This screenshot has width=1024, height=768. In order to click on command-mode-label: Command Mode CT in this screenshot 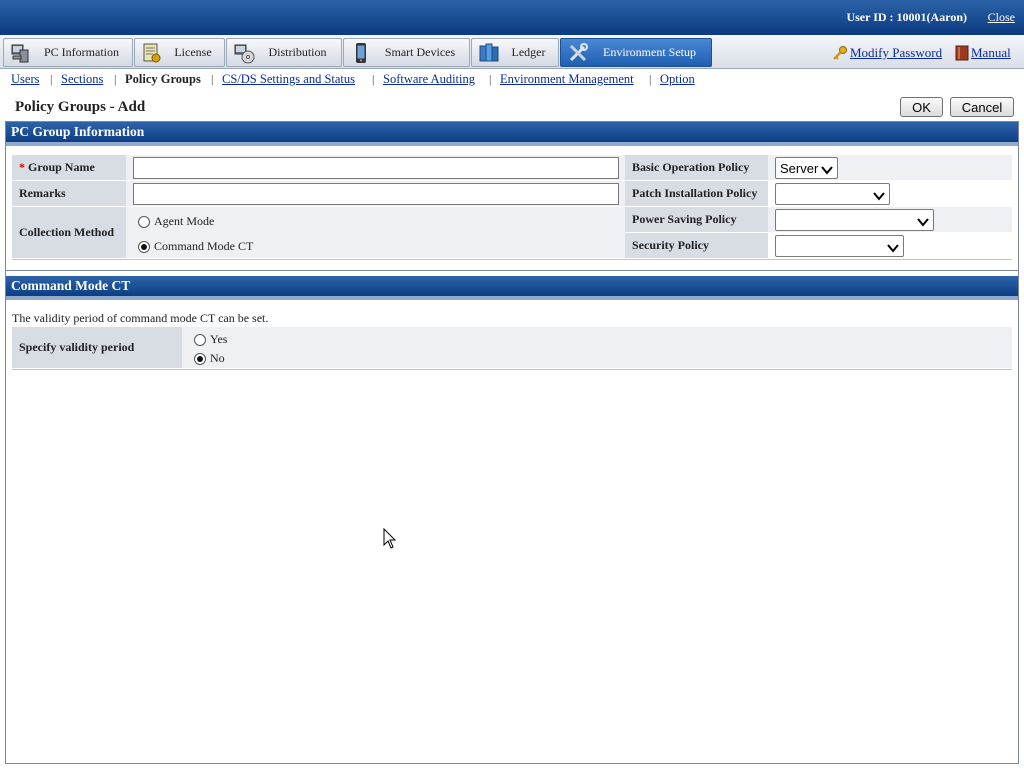, I will do `click(204, 246)`.